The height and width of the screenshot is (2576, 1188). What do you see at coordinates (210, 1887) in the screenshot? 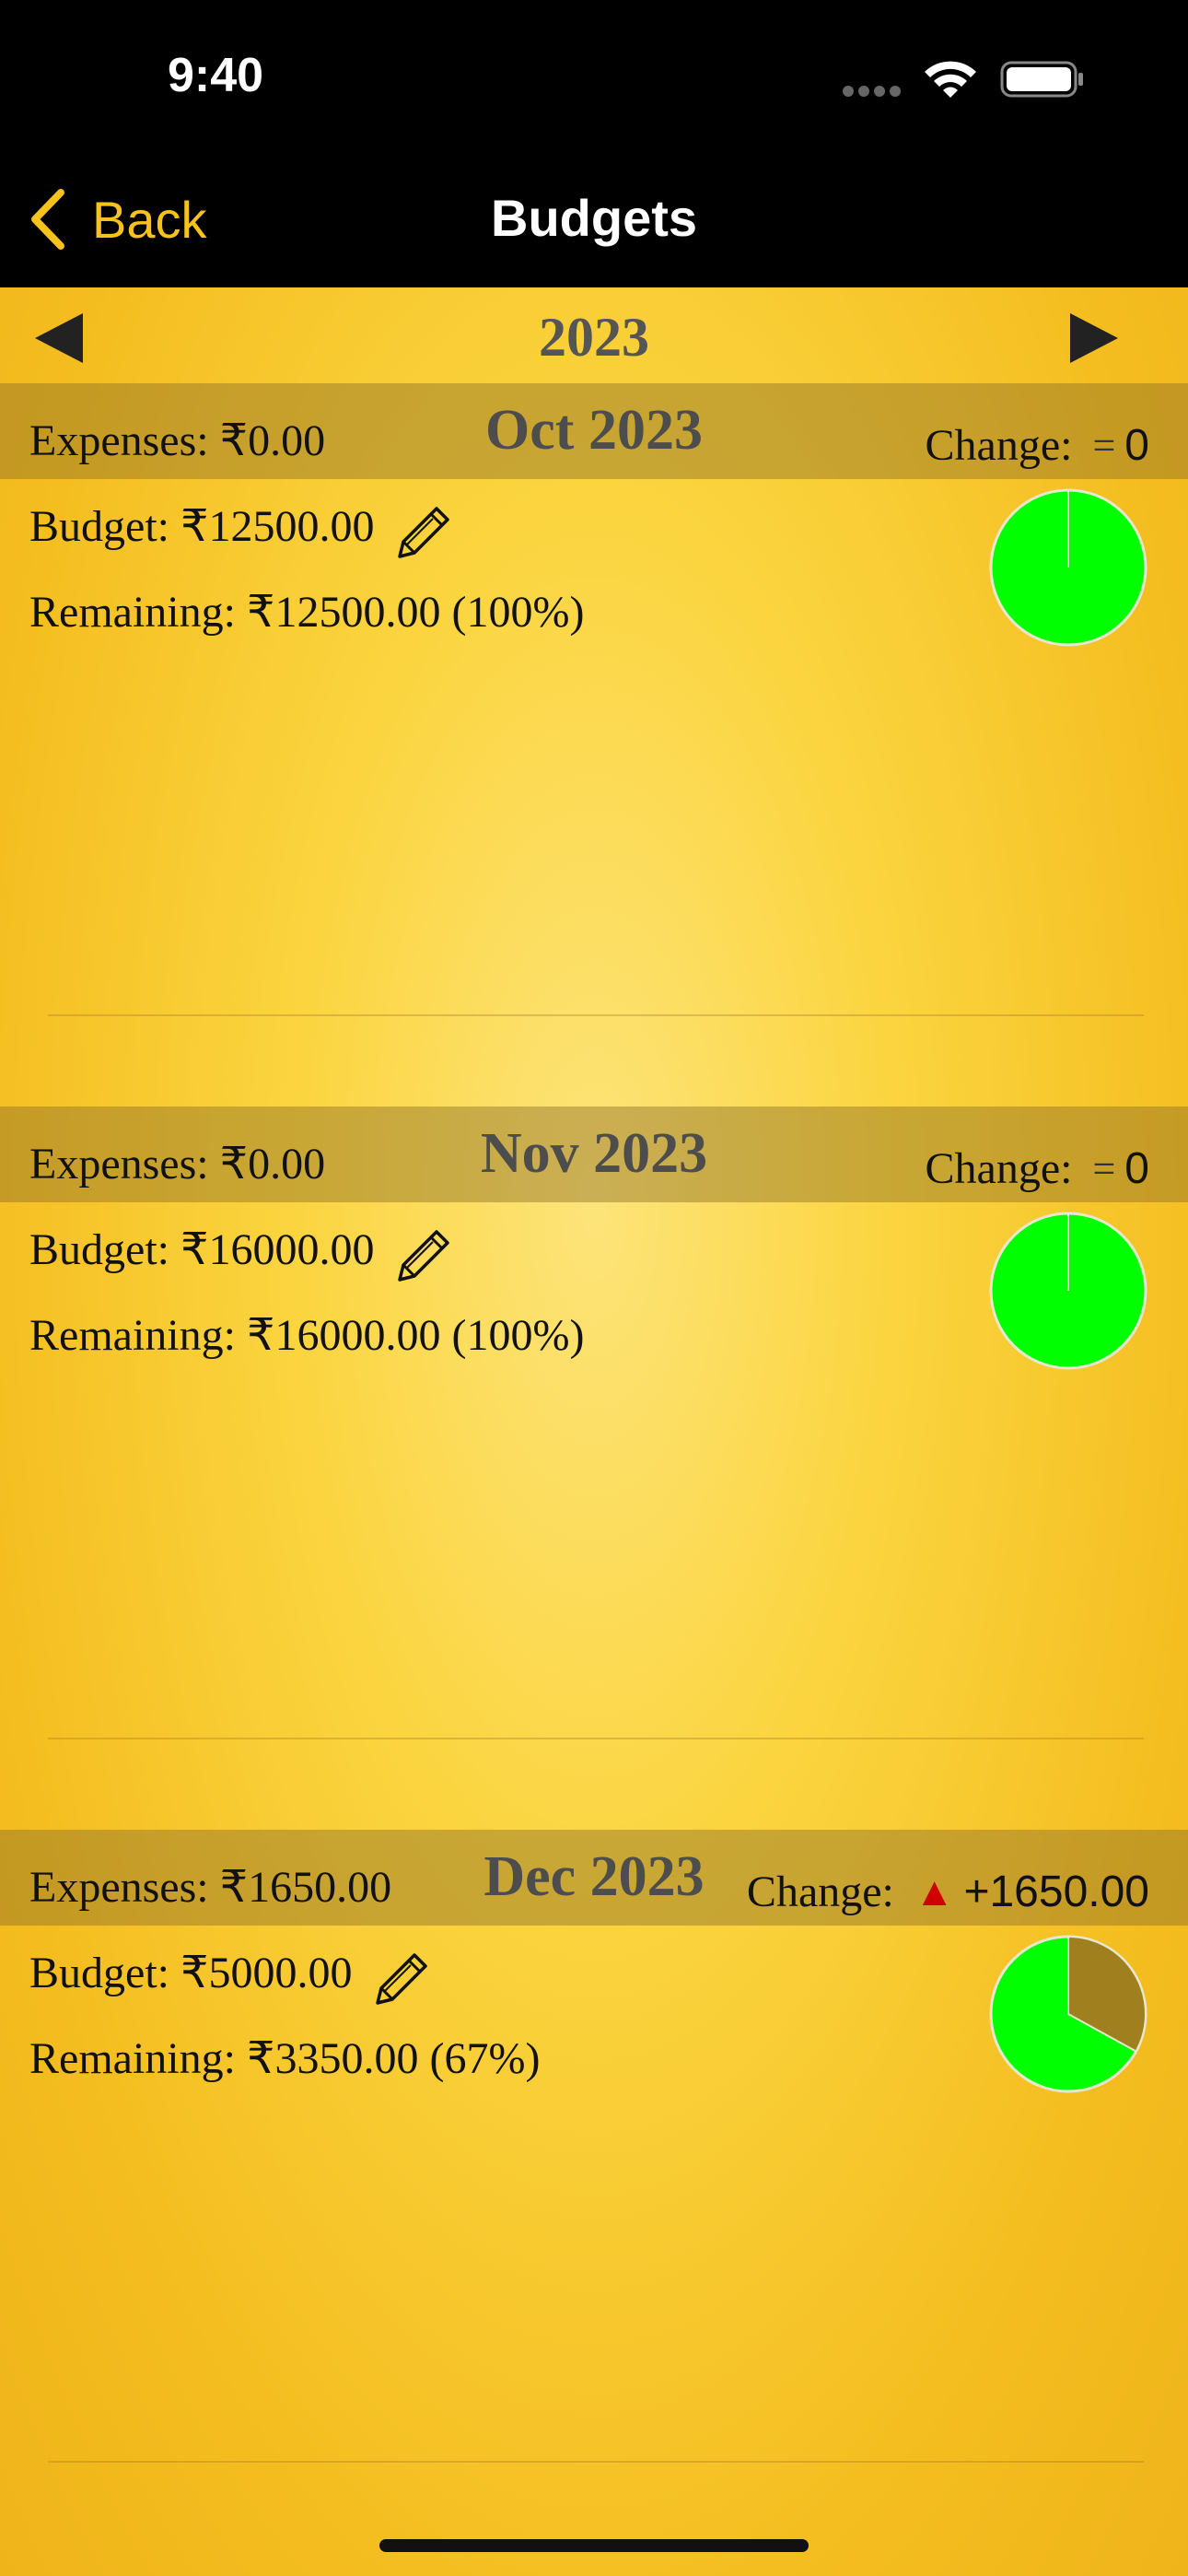
I see `expenses-text: Expenses: ₹1650.00` at bounding box center [210, 1887].